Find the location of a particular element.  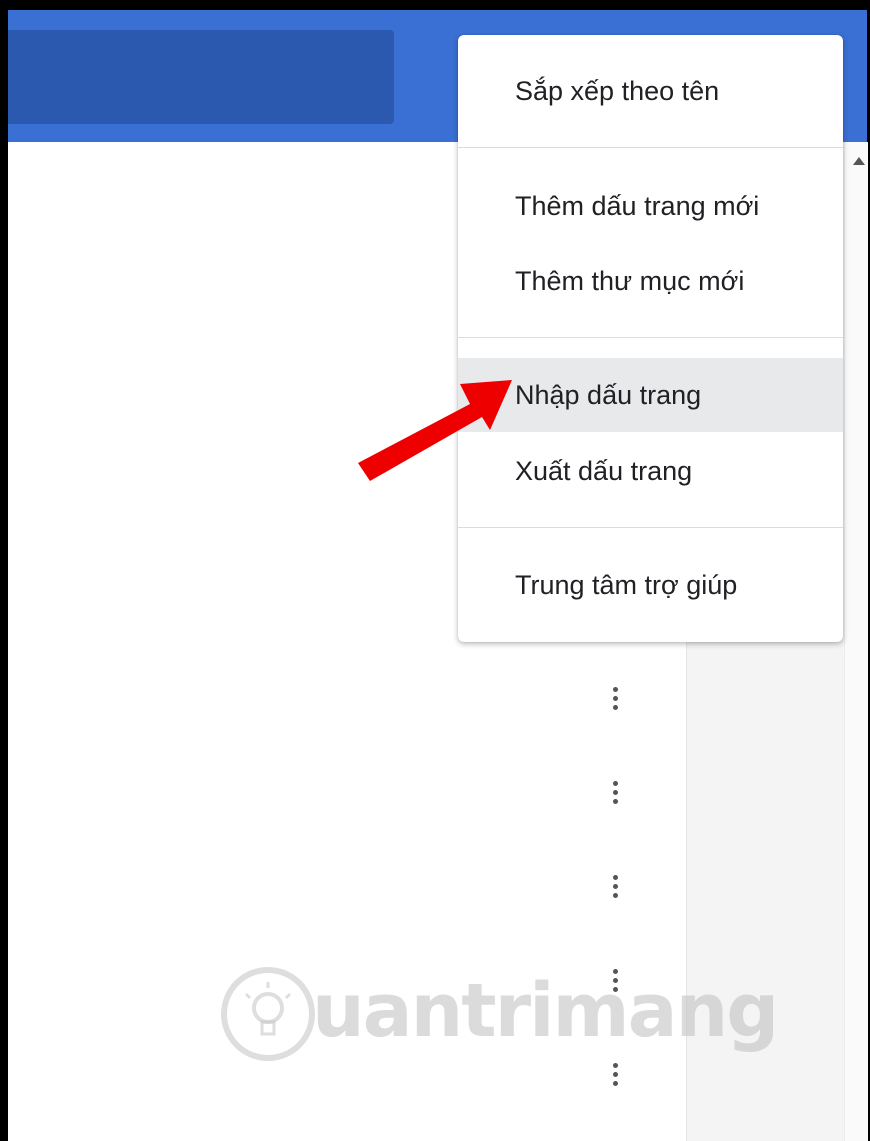

red-arrow-icon is located at coordinates (435, 430).